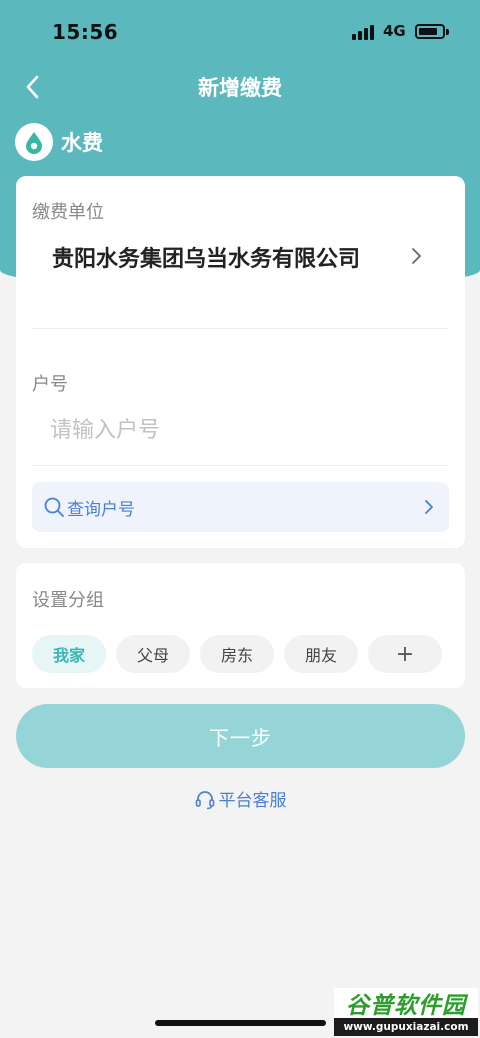 This screenshot has width=480, height=1038. Describe the element at coordinates (227, 260) in the screenshot. I see `unit-value: 贵阳水务集团乌当水务有限公司` at that location.